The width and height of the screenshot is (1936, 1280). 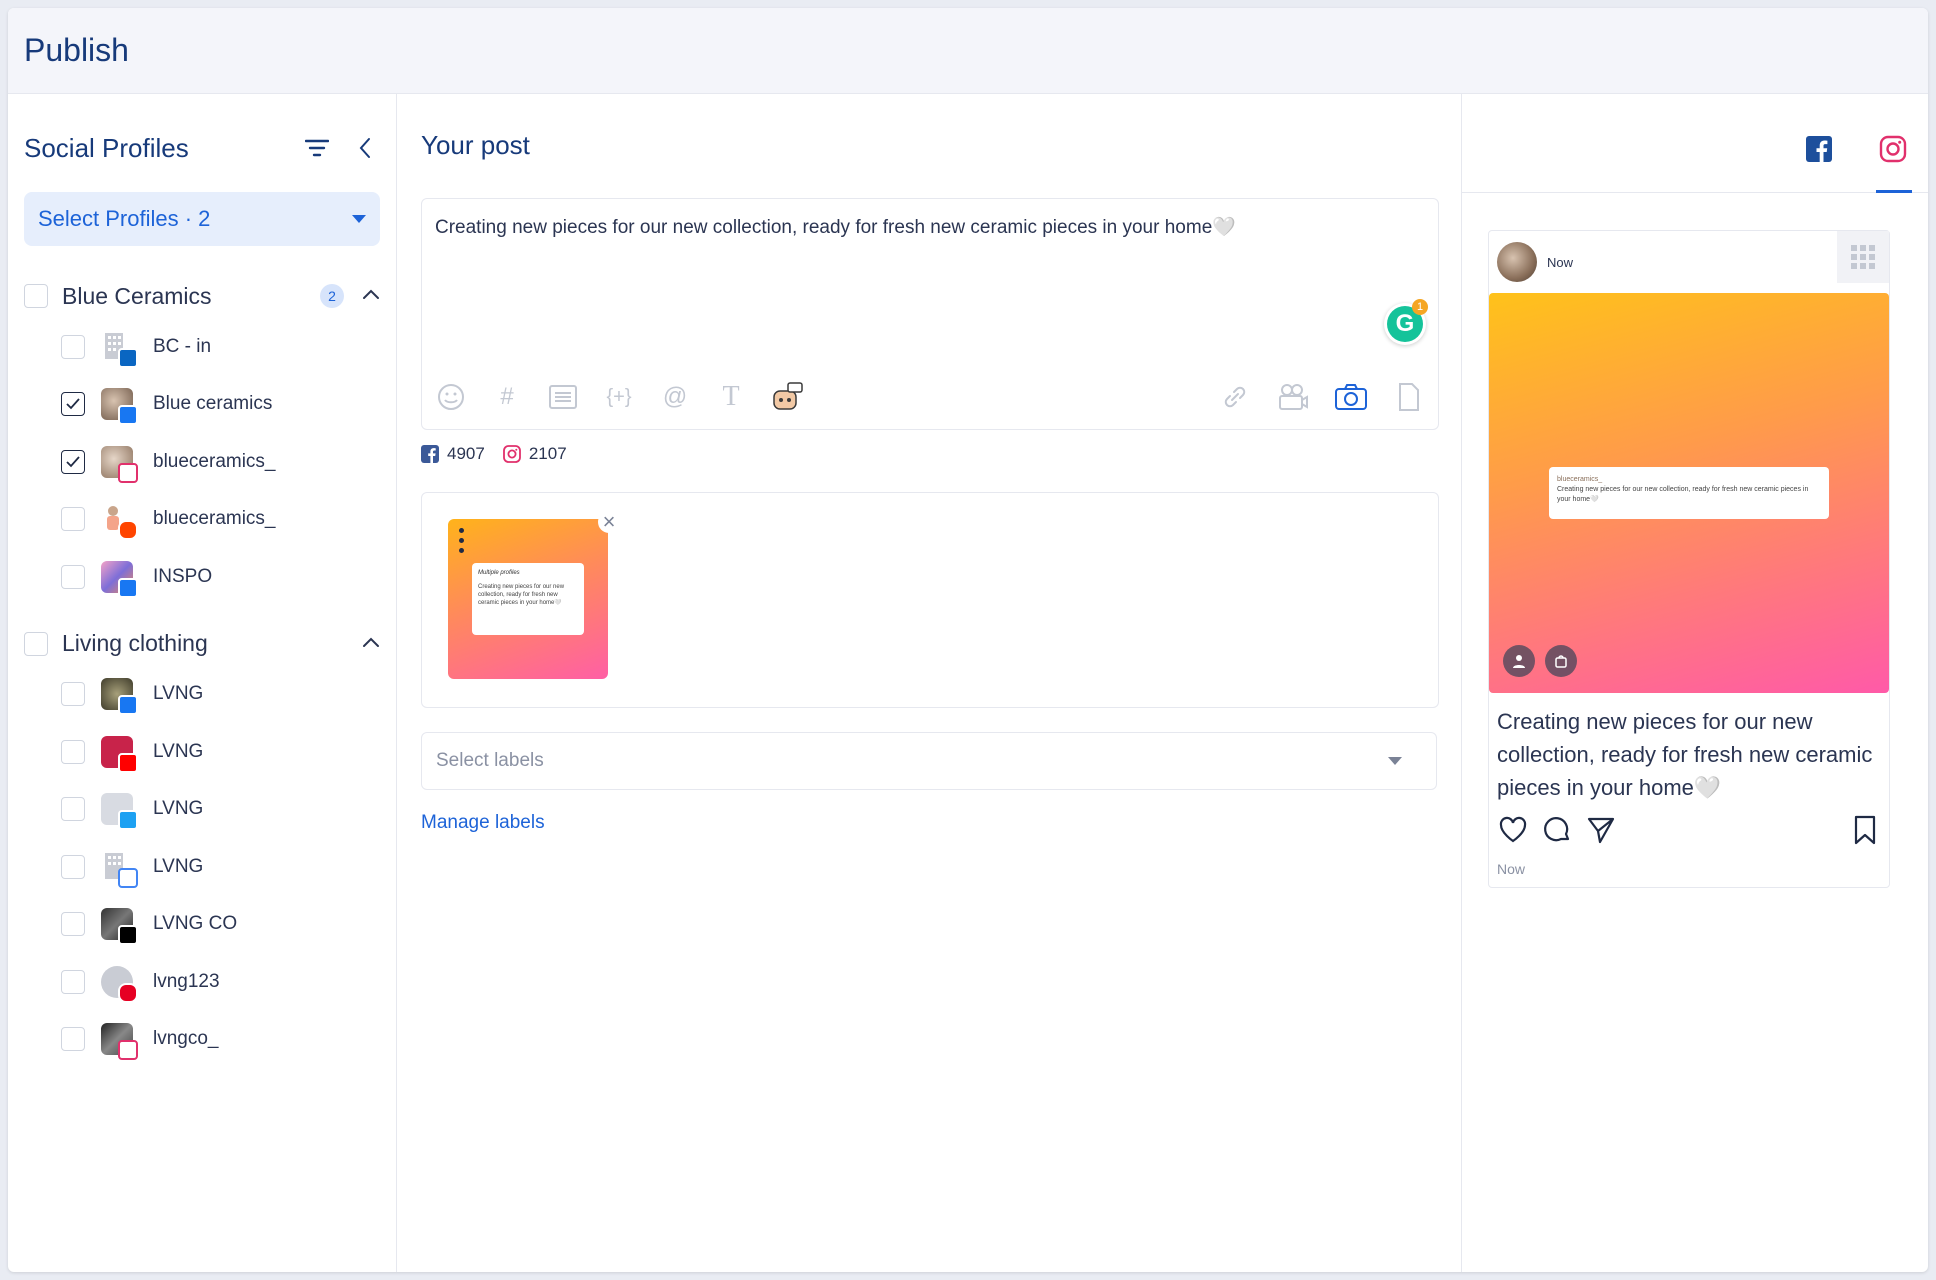 I want to click on profile-name: lvng123, so click(x=186, y=981).